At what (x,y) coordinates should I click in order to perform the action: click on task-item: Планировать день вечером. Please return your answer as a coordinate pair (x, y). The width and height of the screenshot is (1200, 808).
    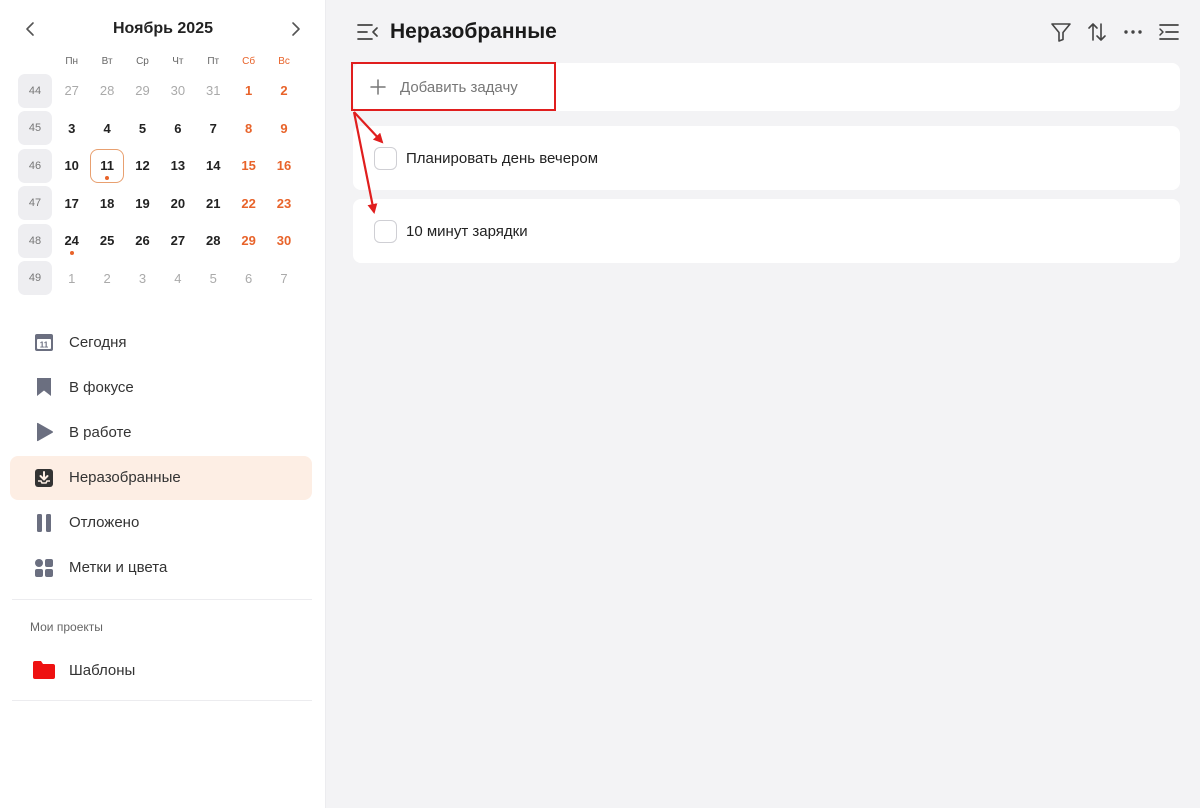
    Looking at the image, I should click on (766, 158).